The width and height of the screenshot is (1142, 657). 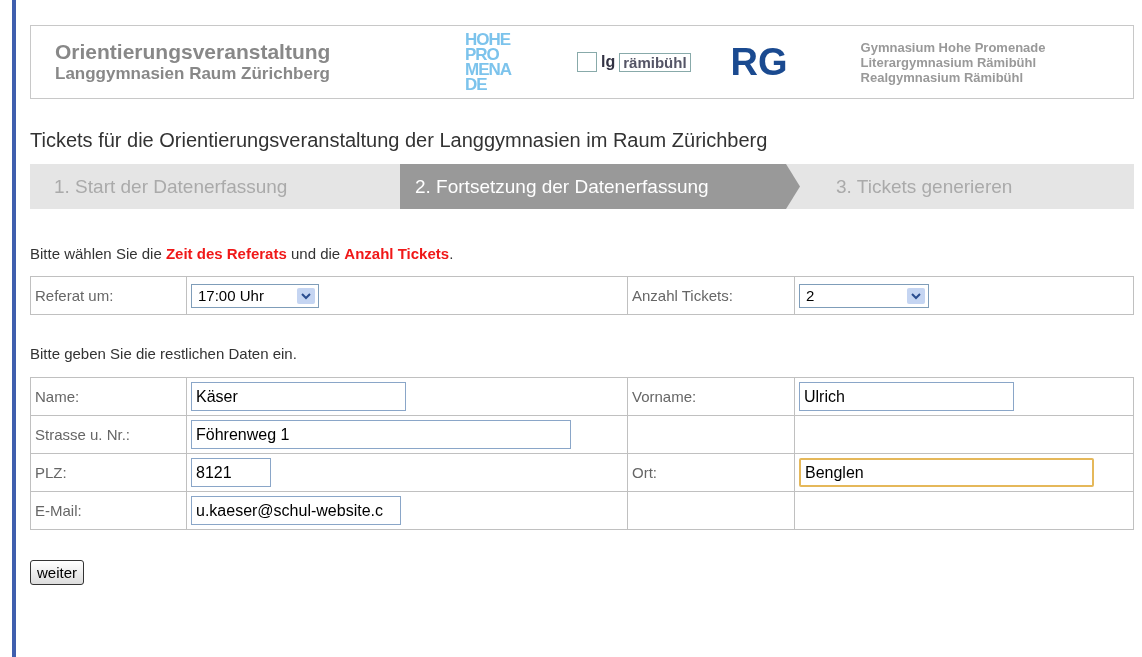 I want to click on field-label: PLZ:, so click(x=51, y=472).